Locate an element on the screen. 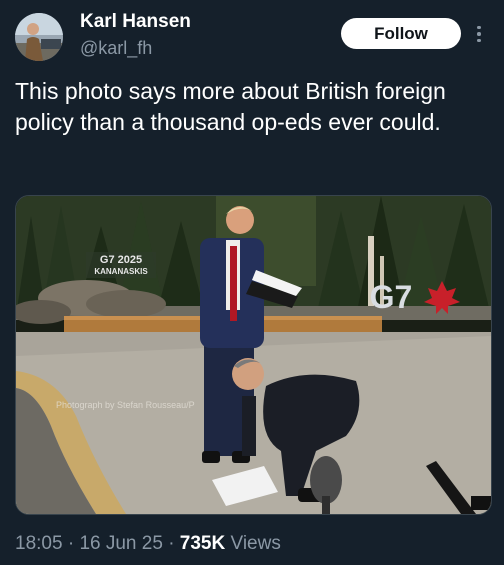 Image resolution: width=504 pixels, height=565 pixels. tweet-time: 18:05 is located at coordinates (39, 543).